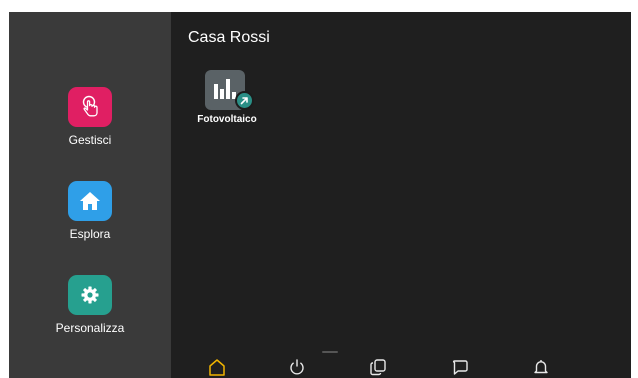 Image resolution: width=638 pixels, height=378 pixels. I want to click on power-icon, so click(297, 367).